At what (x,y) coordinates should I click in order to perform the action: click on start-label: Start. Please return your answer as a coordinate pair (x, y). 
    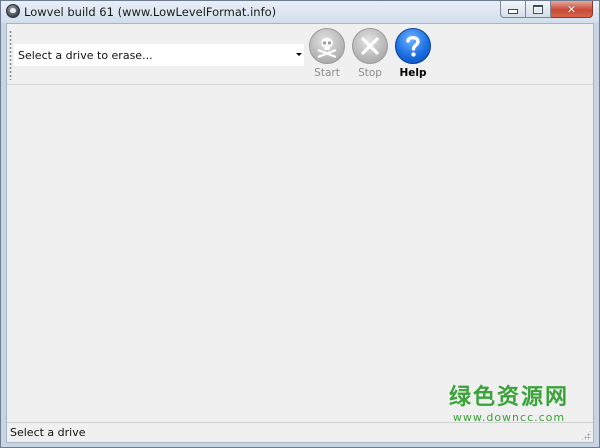
    Looking at the image, I should click on (327, 73).